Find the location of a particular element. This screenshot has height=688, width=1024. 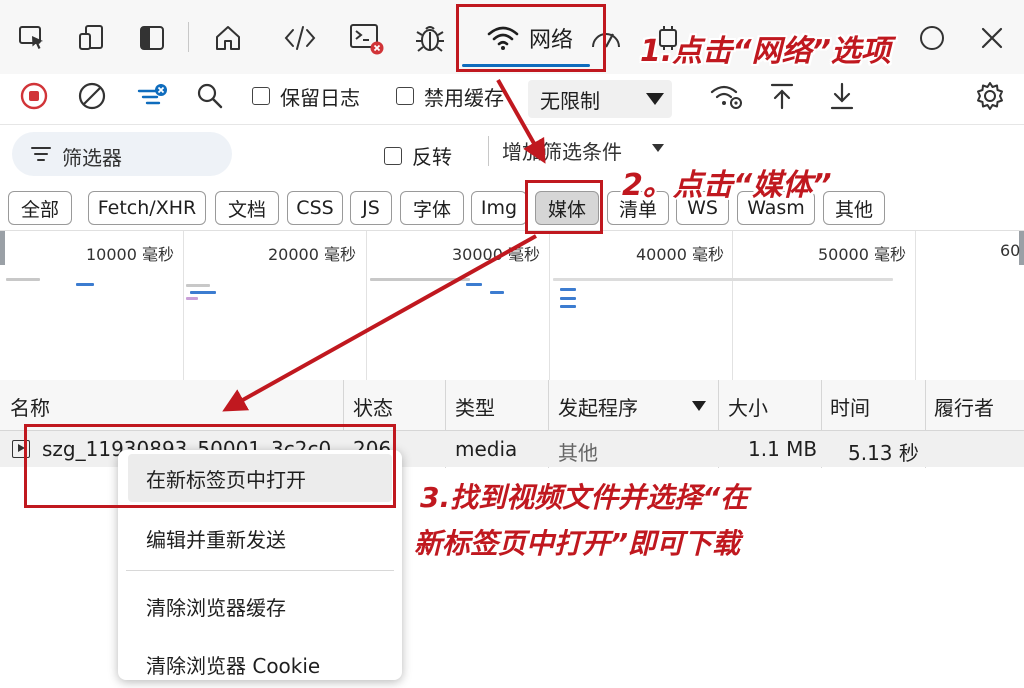

arrow-to-request-row is located at coordinates (379, 323).